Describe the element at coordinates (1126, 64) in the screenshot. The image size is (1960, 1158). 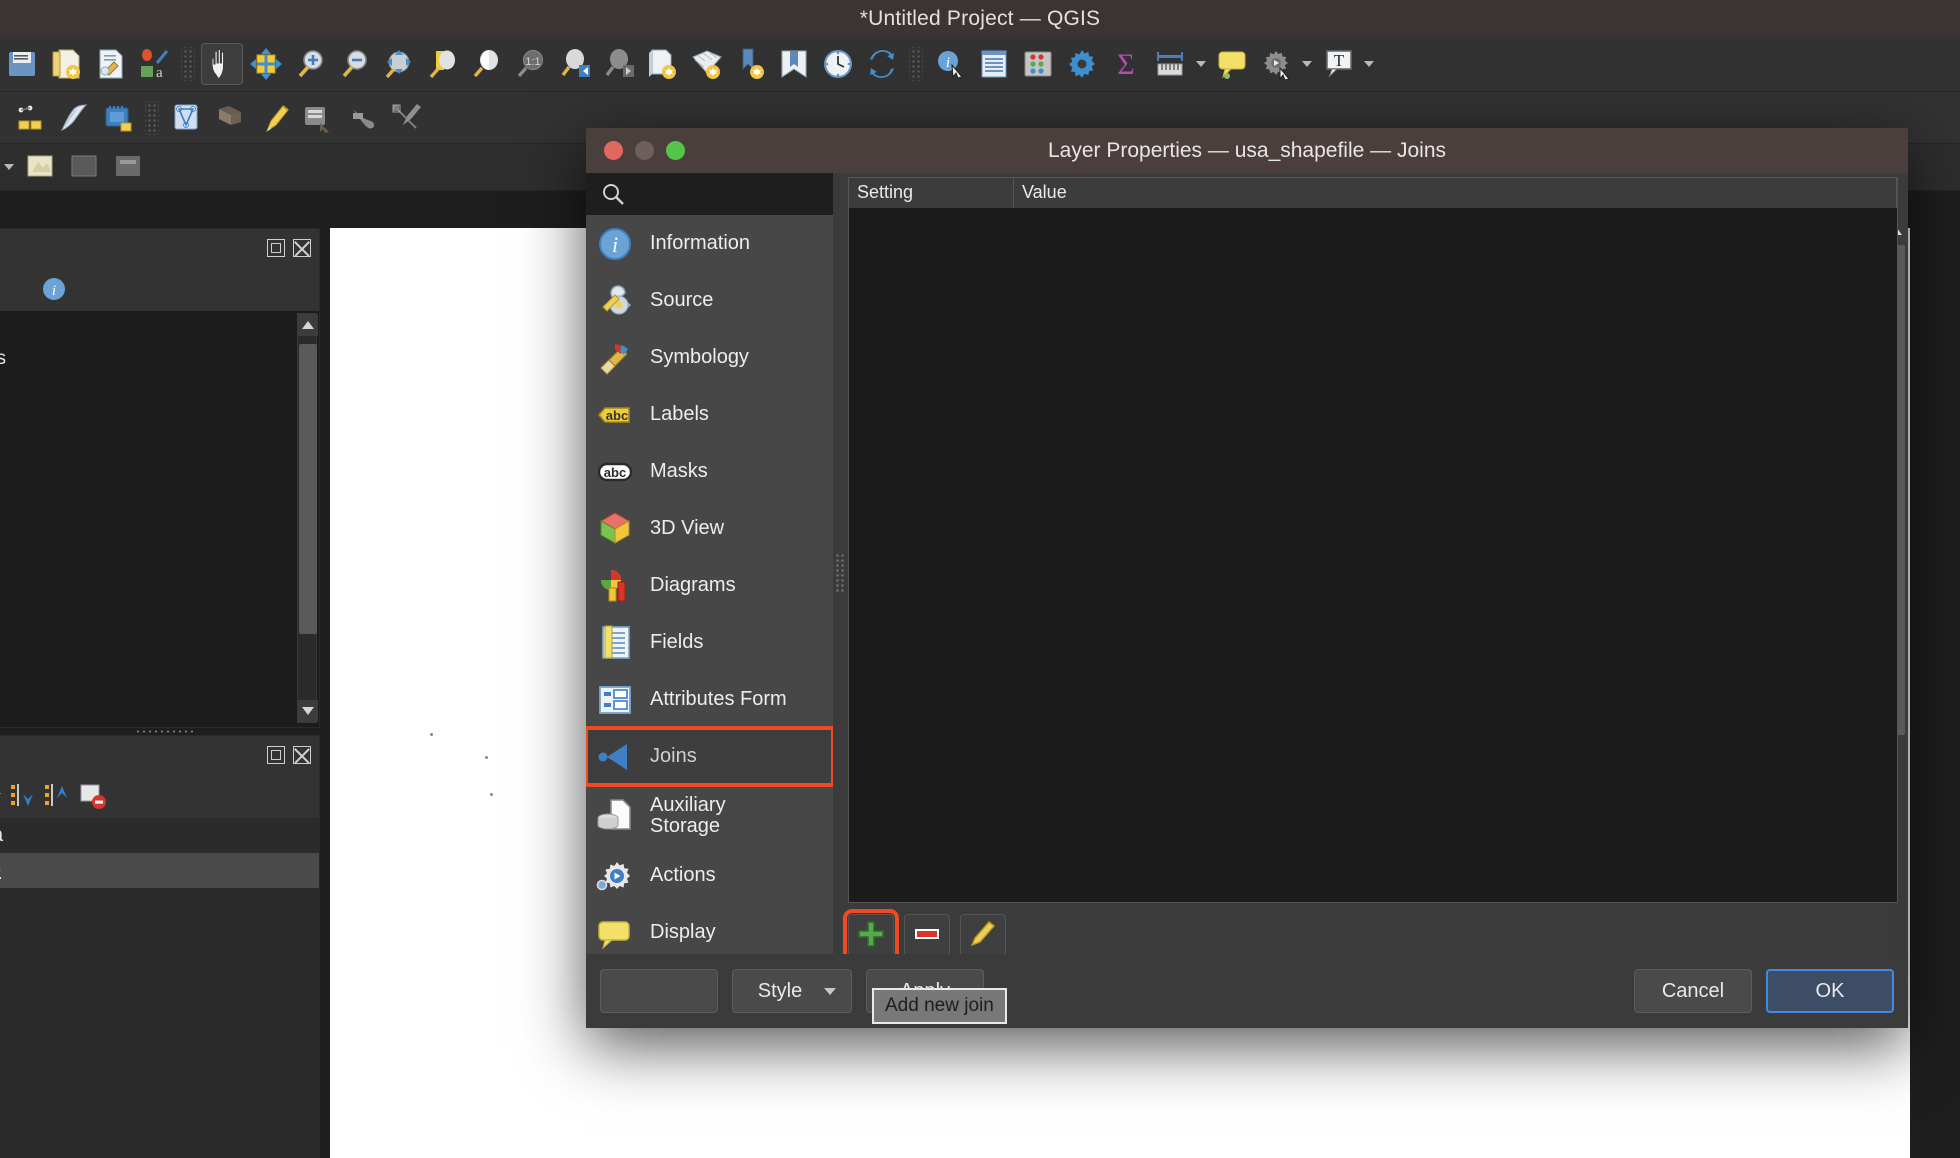
I see `field-calculator-icon: Σ` at that location.